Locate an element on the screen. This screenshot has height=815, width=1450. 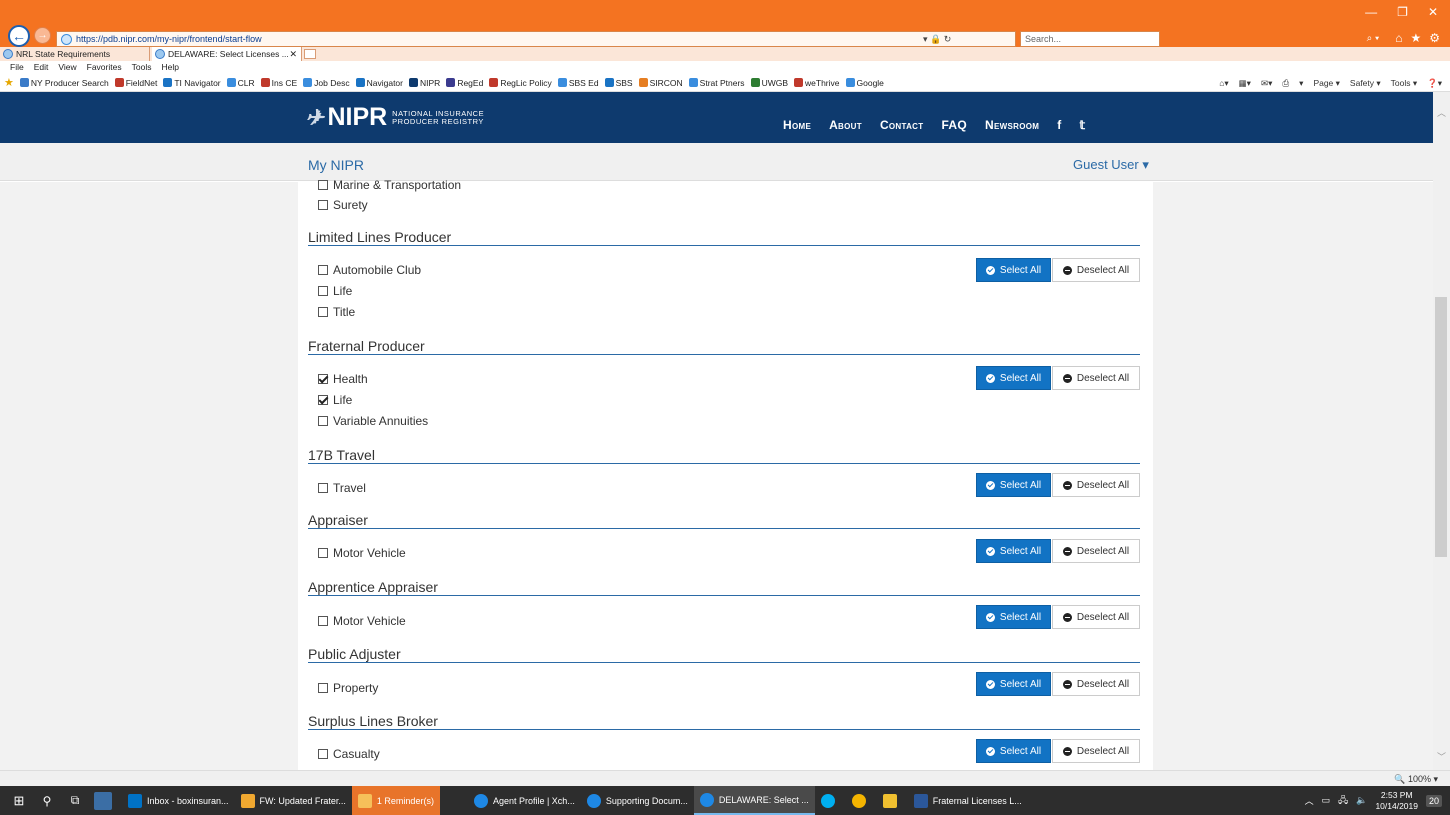
gear-icon: ⚙ is located at coordinates (1434, 38).